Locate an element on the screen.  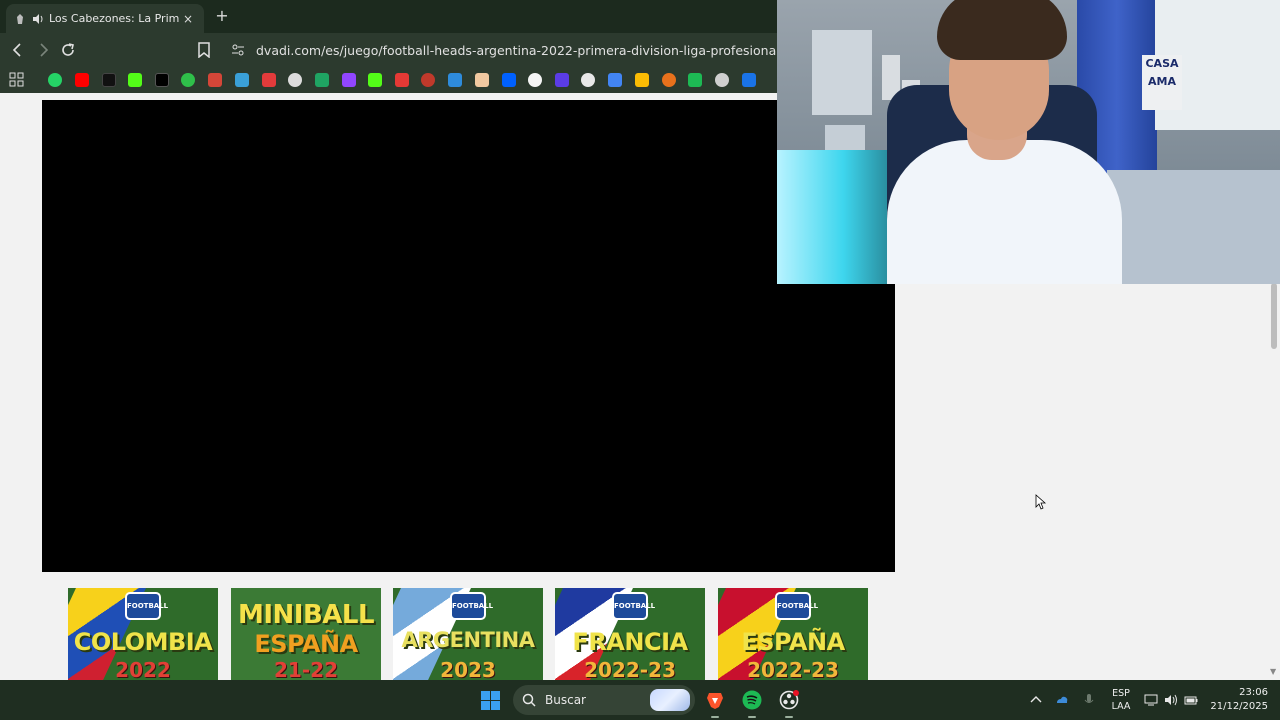
thumbnail-title: COLOMBIA is located at coordinates (143, 642).